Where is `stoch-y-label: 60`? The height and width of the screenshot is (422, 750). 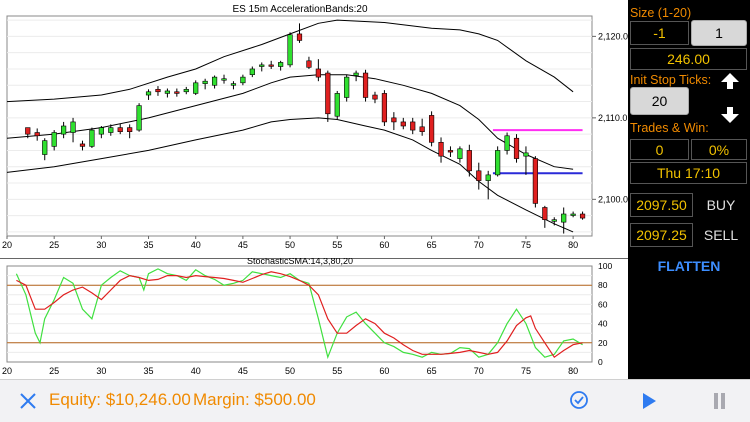
stoch-y-label: 60 is located at coordinates (603, 304).